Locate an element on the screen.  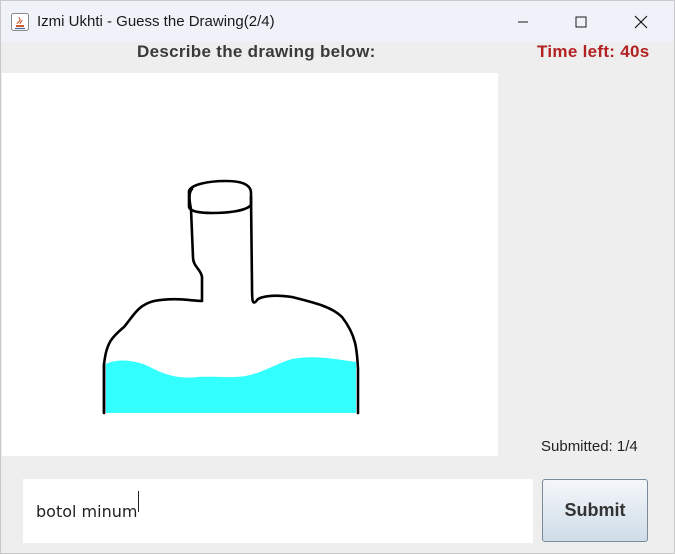
submitted-count: Submitted: 1/4 is located at coordinates (589, 446).